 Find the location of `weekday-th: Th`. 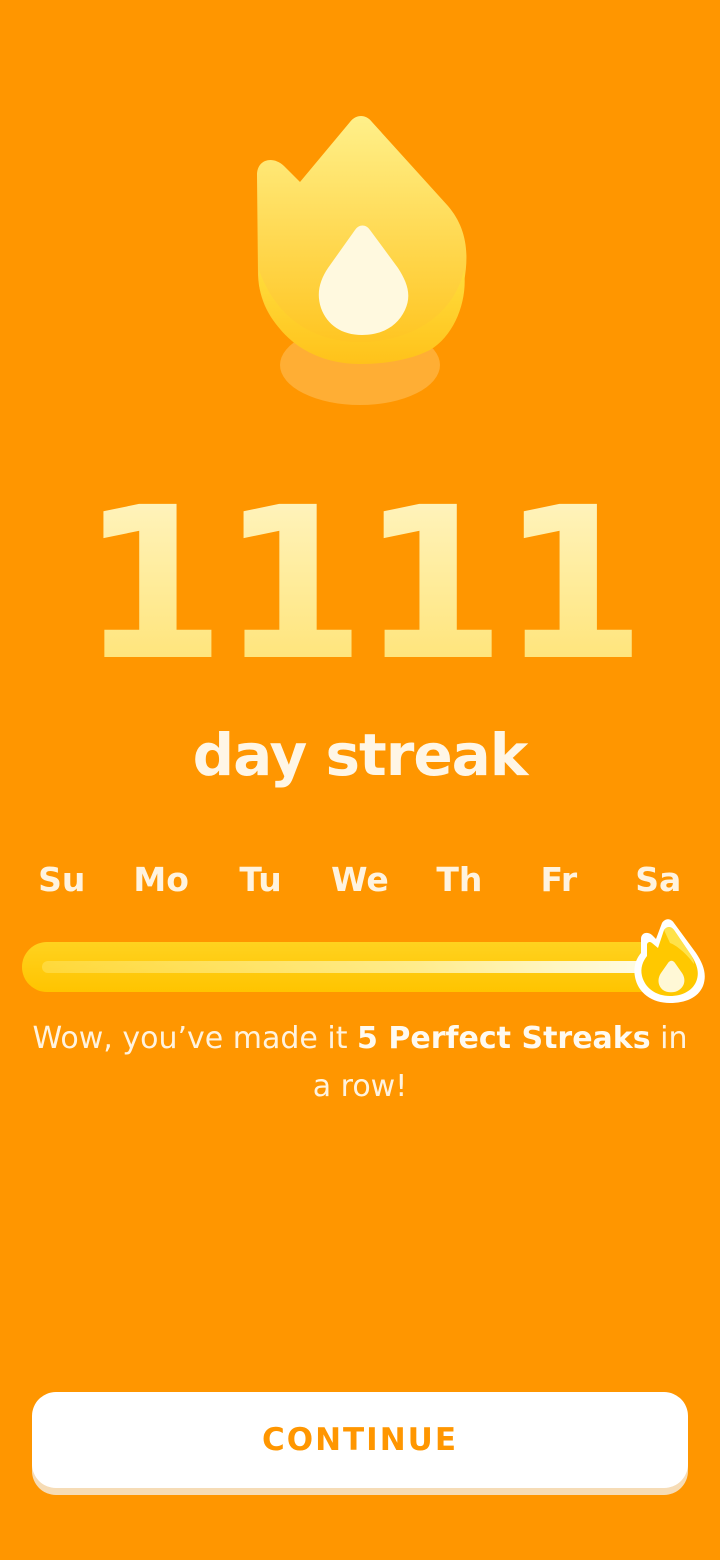

weekday-th: Th is located at coordinates (459, 879).